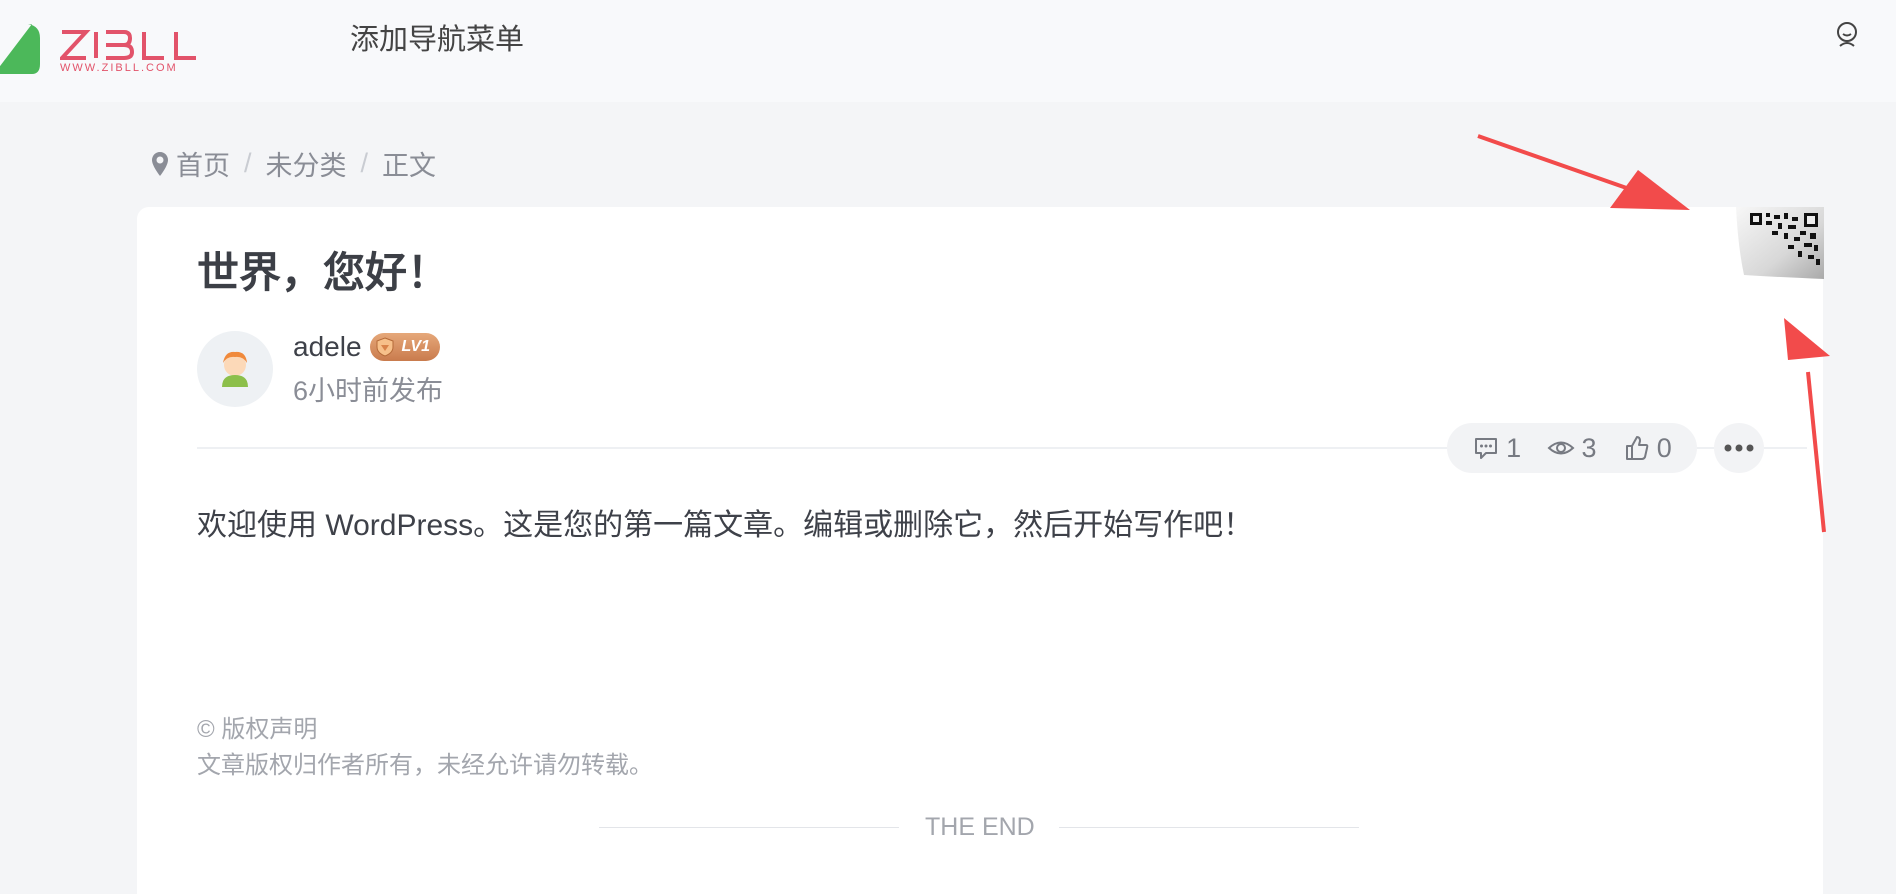 The height and width of the screenshot is (894, 1896). I want to click on comment-count-value: 1, so click(1514, 447).